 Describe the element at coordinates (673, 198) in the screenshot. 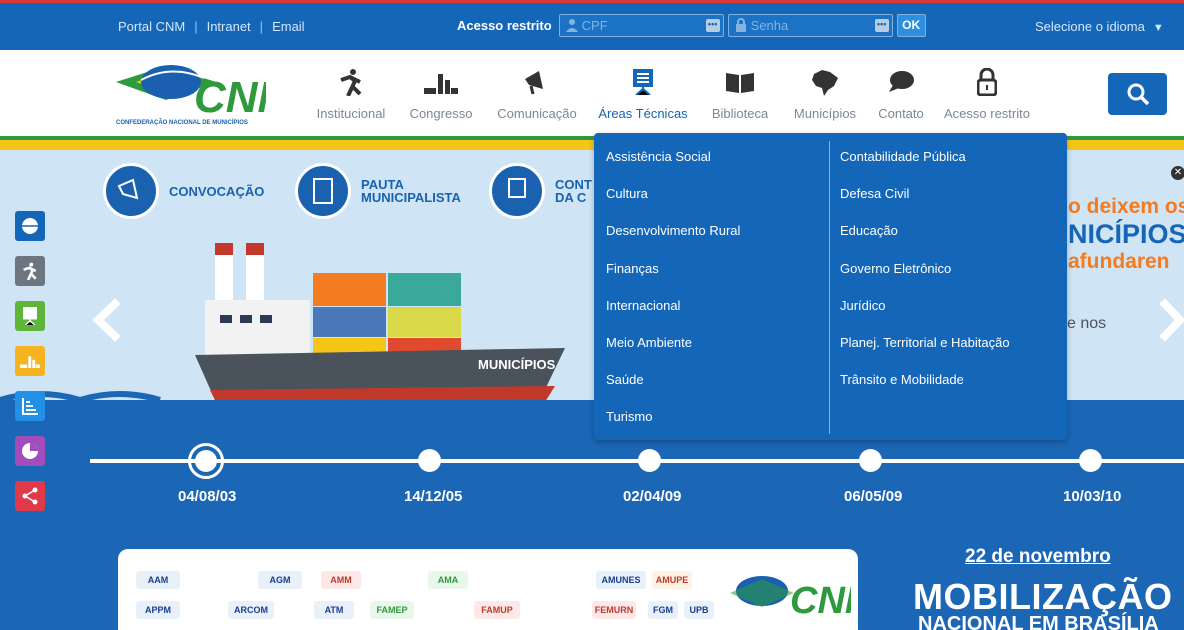

I see `menu-item-cultura: Cultura` at that location.